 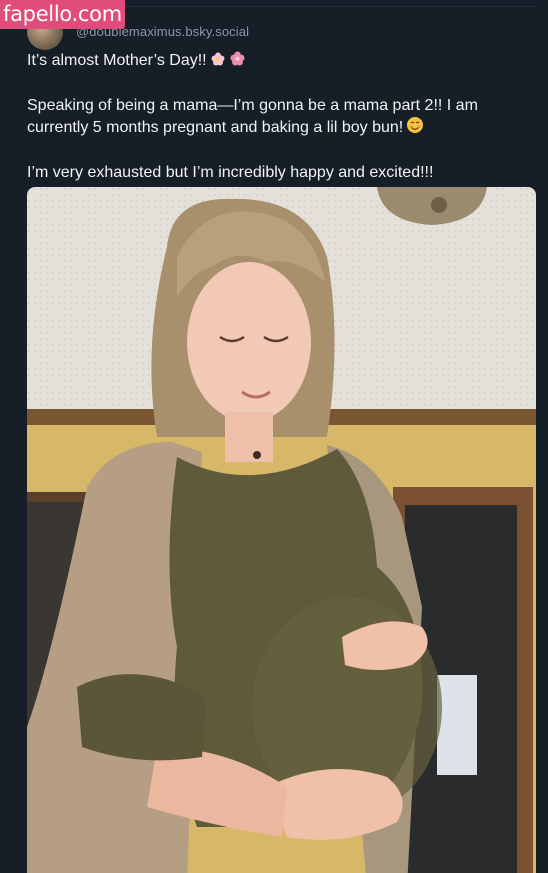 What do you see at coordinates (237, 61) in the screenshot?
I see `cherry-blossom-icon` at bounding box center [237, 61].